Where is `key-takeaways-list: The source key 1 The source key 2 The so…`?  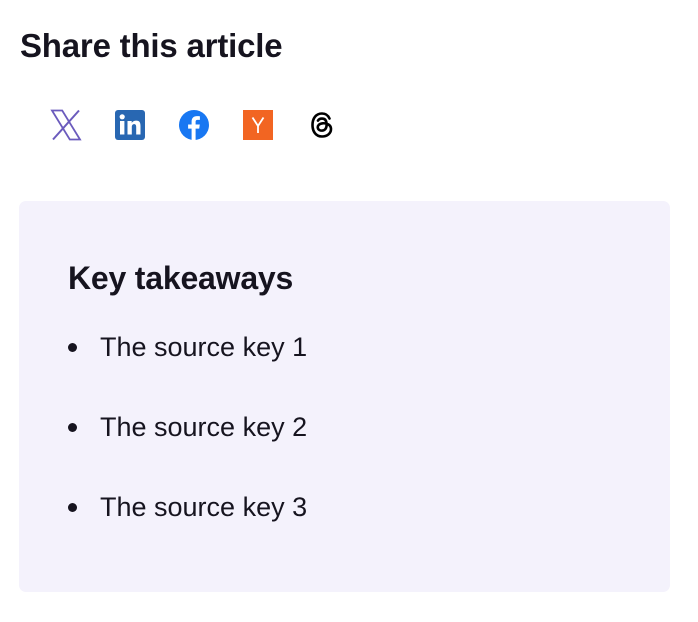
key-takeaways-list: The source key 1 The source key 2 The so… is located at coordinates (187, 447).